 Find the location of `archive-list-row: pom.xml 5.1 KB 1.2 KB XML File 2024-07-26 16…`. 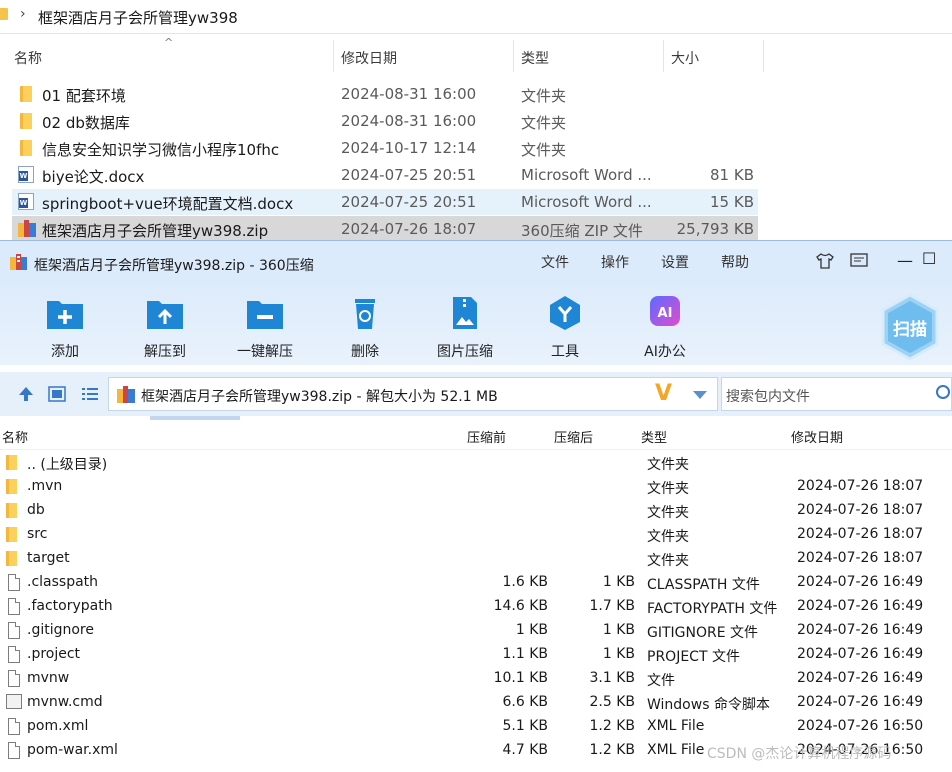

archive-list-row: pom.xml 5.1 KB 1.2 KB XML File 2024-07-26 16… is located at coordinates (476, 727).